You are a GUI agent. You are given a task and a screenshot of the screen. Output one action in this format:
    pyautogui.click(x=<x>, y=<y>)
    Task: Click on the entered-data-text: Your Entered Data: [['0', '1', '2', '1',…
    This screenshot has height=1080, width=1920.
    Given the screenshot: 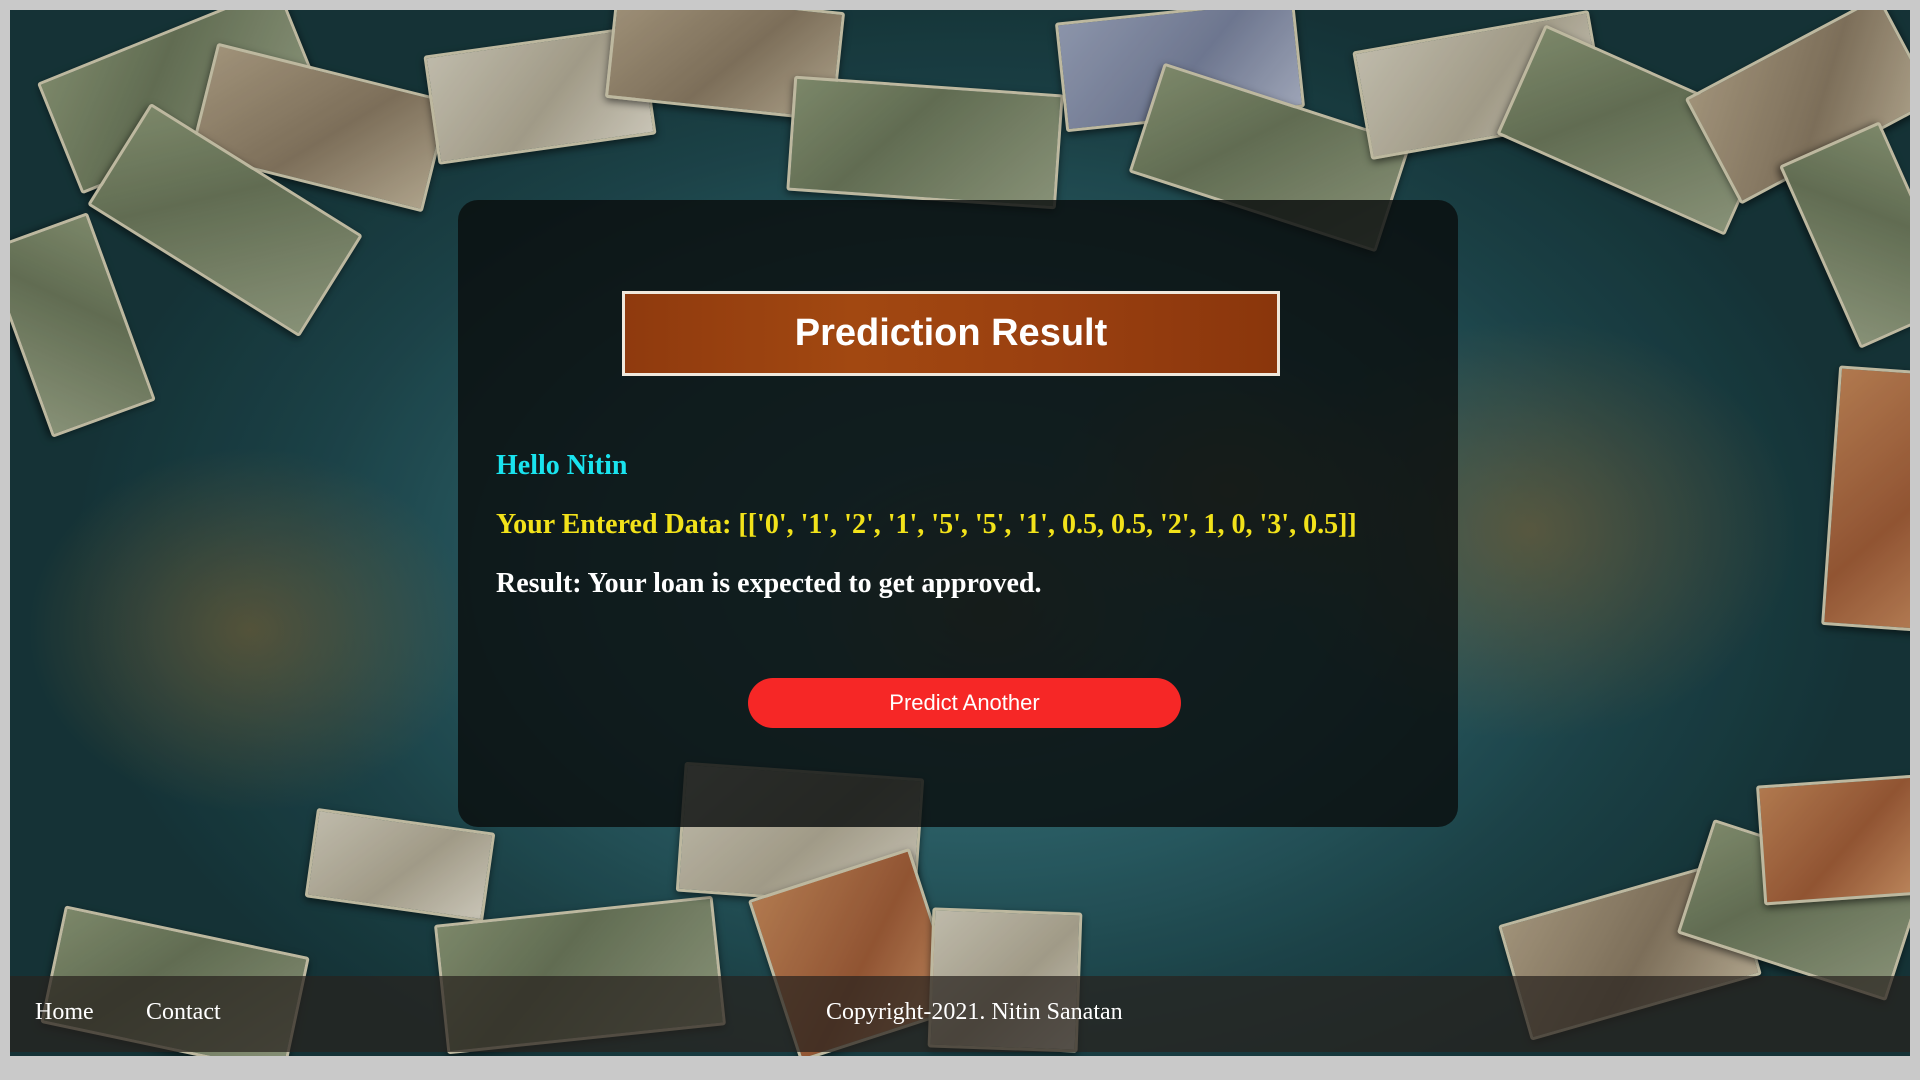 What is the action you would take?
    pyautogui.click(x=926, y=524)
    